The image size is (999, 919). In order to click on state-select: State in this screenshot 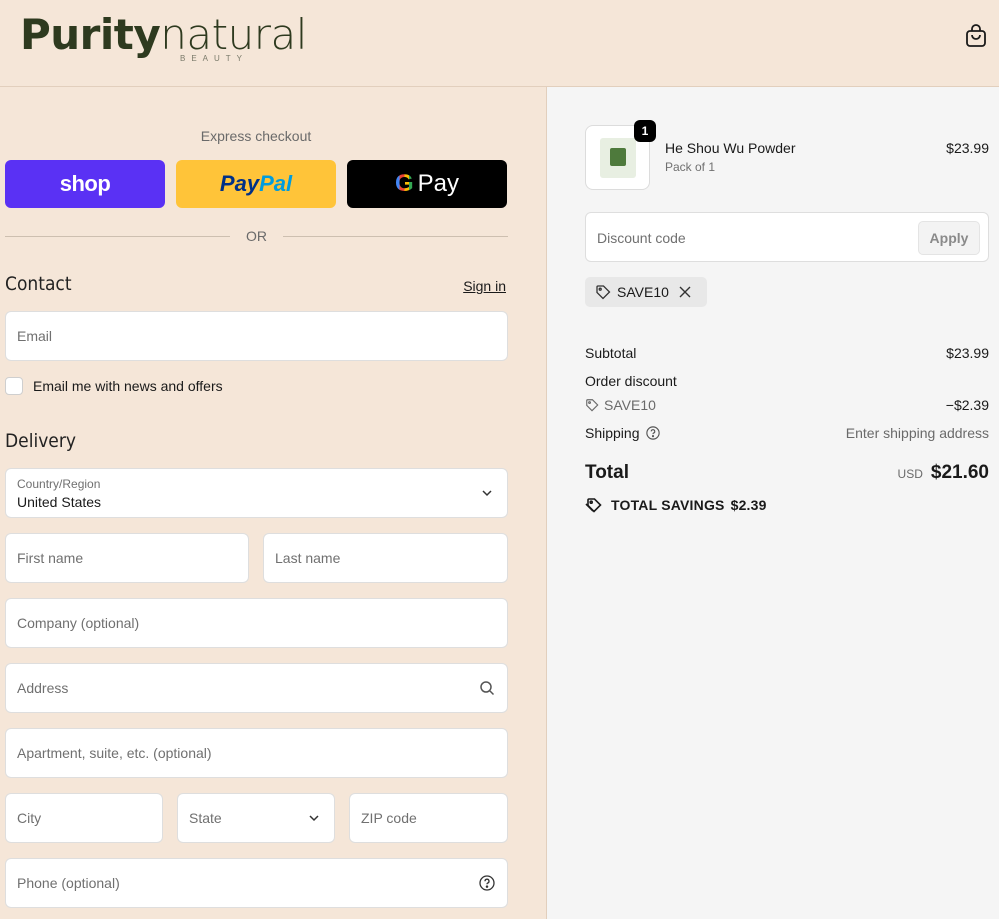, I will do `click(256, 818)`.